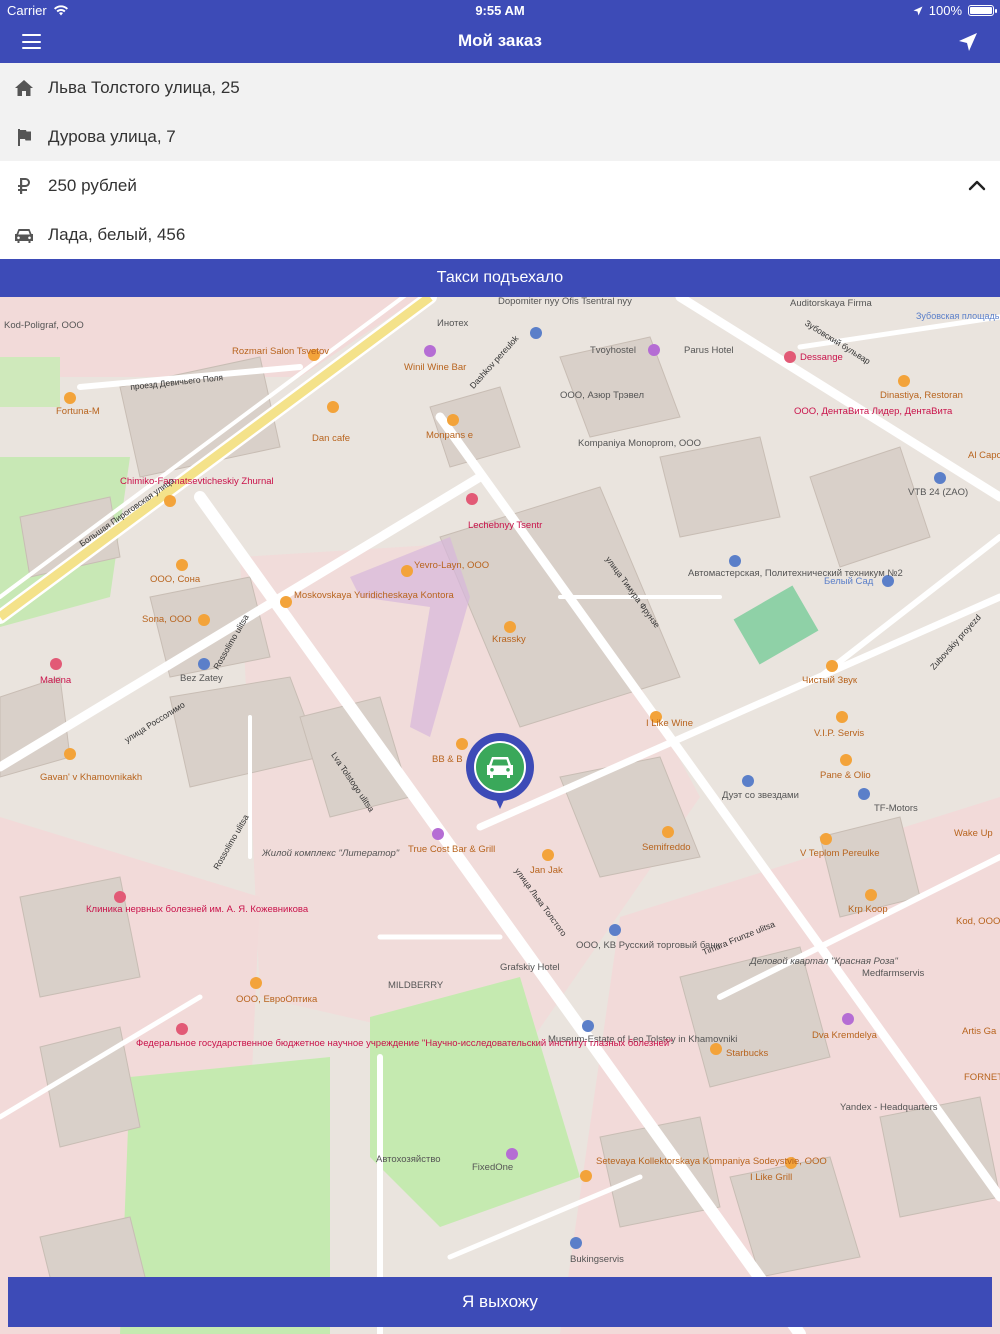 The height and width of the screenshot is (1334, 1000). What do you see at coordinates (546, 870) in the screenshot?
I see `map-label: Jan Jak` at bounding box center [546, 870].